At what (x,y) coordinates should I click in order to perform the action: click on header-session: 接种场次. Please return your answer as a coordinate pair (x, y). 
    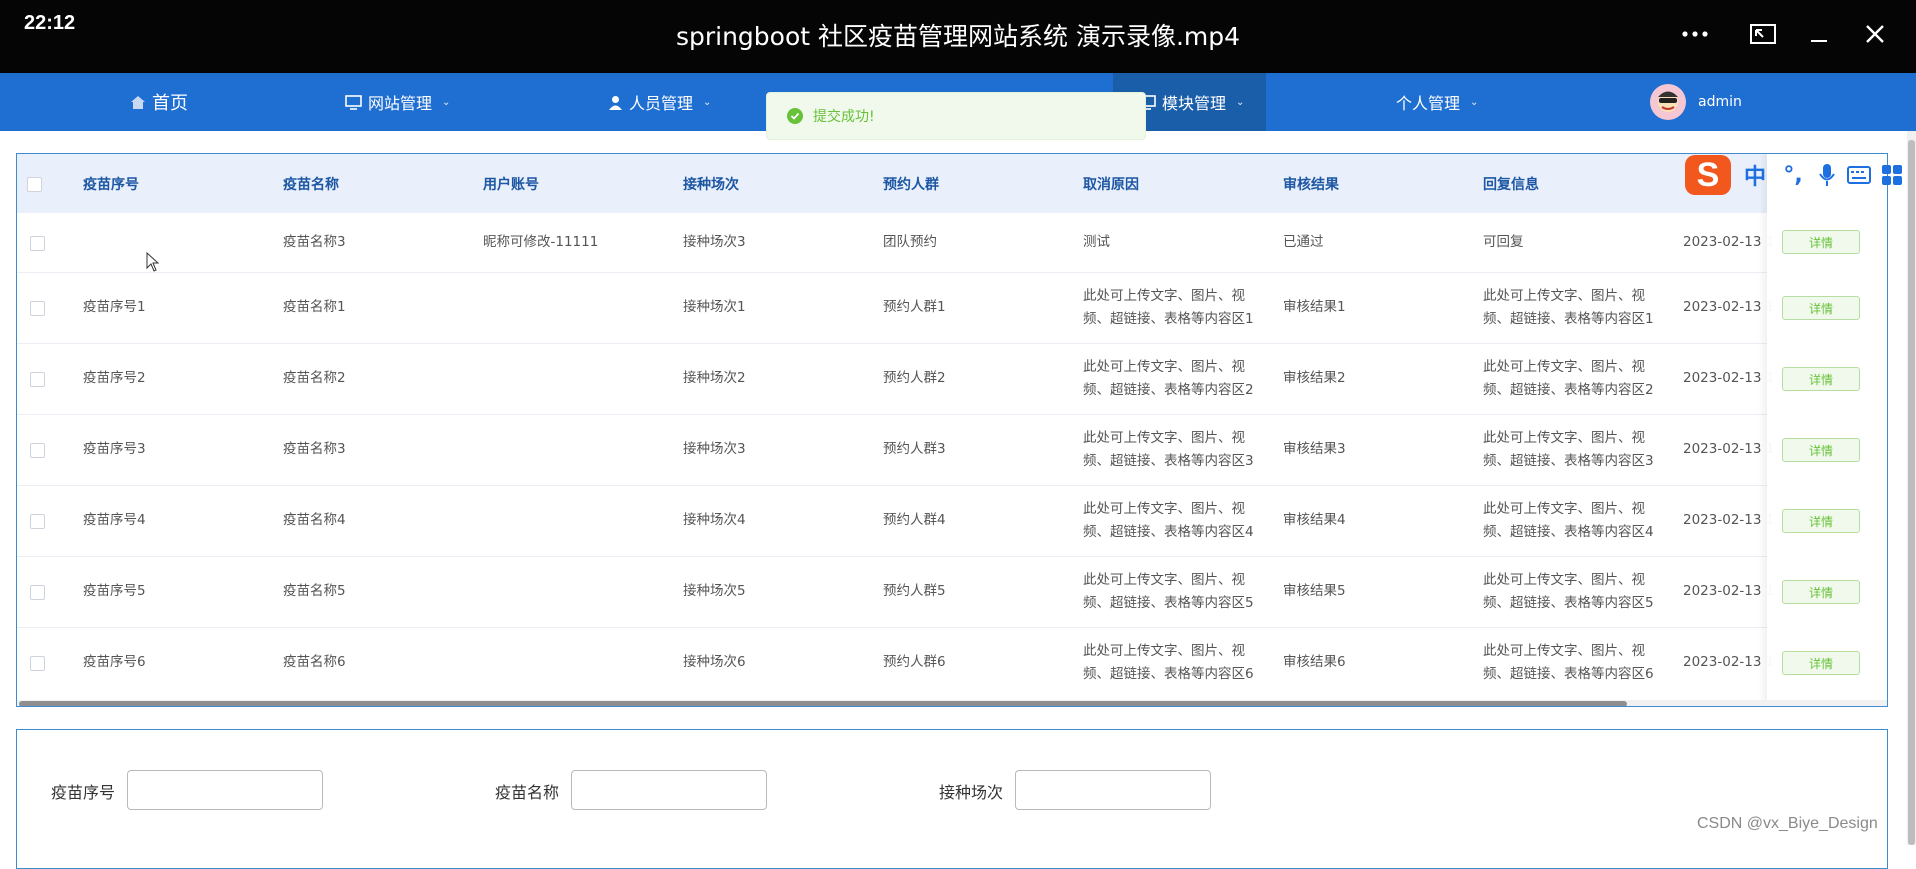
    Looking at the image, I should click on (711, 183).